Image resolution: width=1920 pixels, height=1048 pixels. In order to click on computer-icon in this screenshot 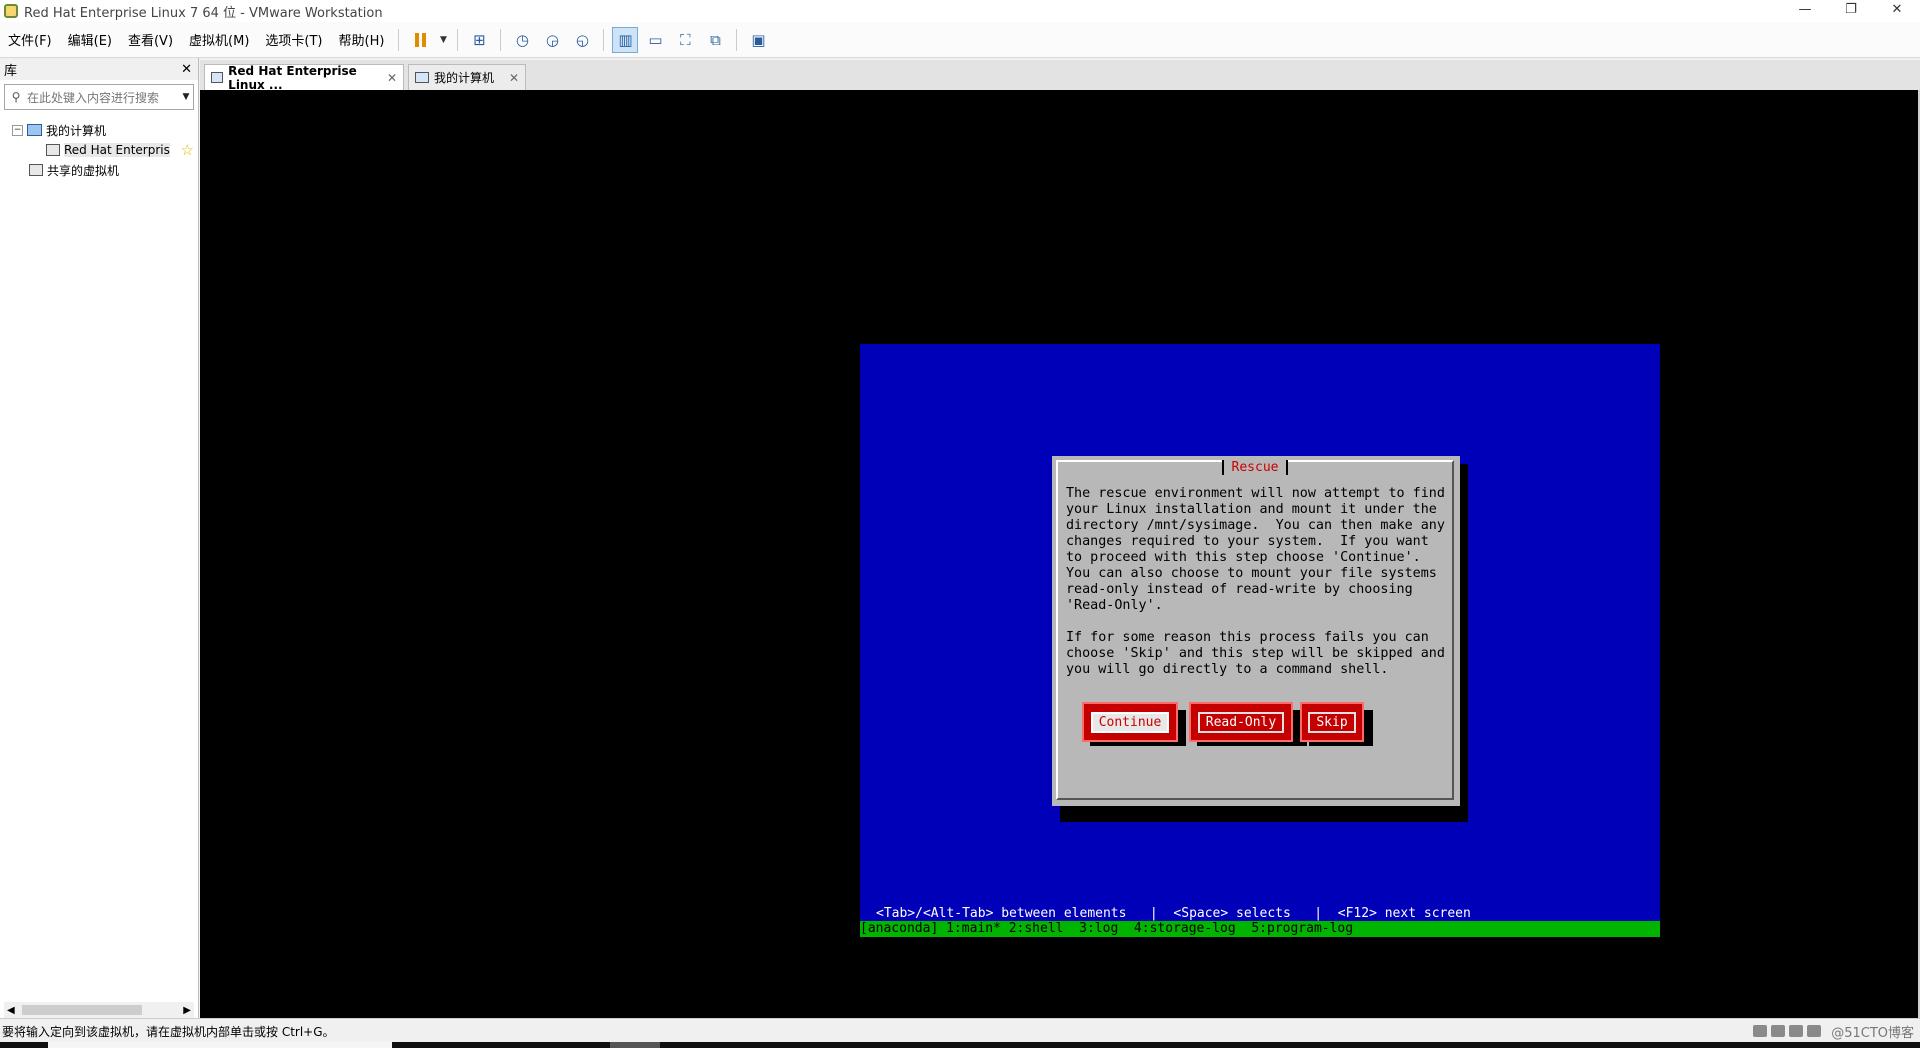, I will do `click(34, 130)`.